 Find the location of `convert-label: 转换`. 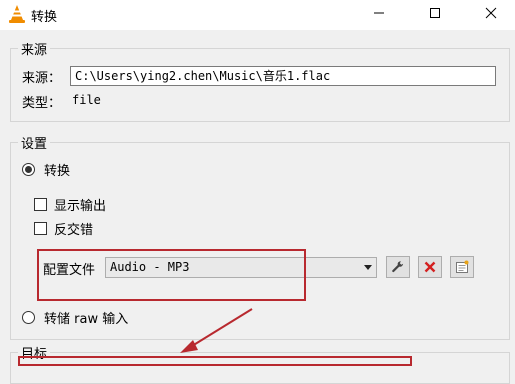

convert-label: 转换 is located at coordinates (57, 171).